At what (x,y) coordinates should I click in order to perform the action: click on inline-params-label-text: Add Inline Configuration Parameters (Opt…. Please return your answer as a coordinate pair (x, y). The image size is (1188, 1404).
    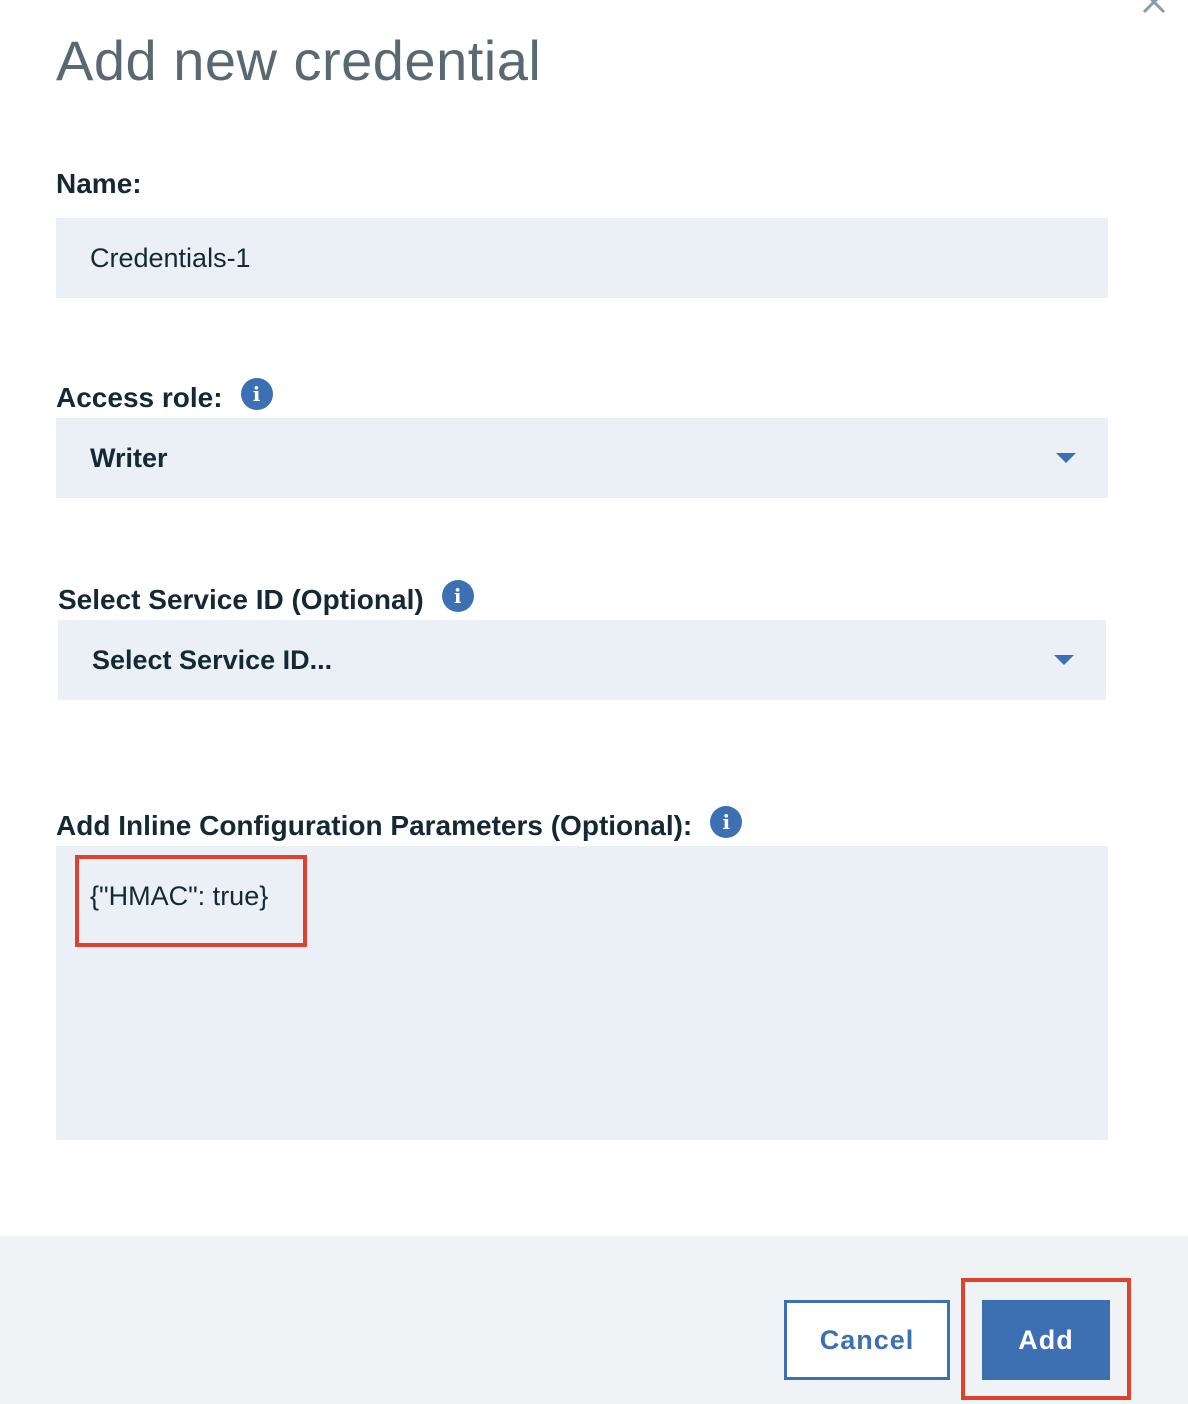
    Looking at the image, I should click on (374, 825).